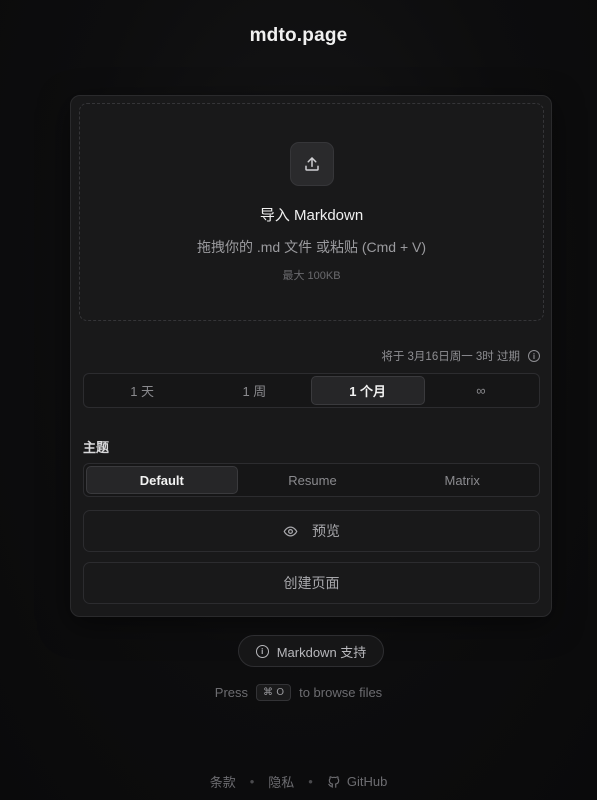 The height and width of the screenshot is (800, 597). Describe the element at coordinates (367, 781) in the screenshot. I see `github-label: GitHub` at that location.